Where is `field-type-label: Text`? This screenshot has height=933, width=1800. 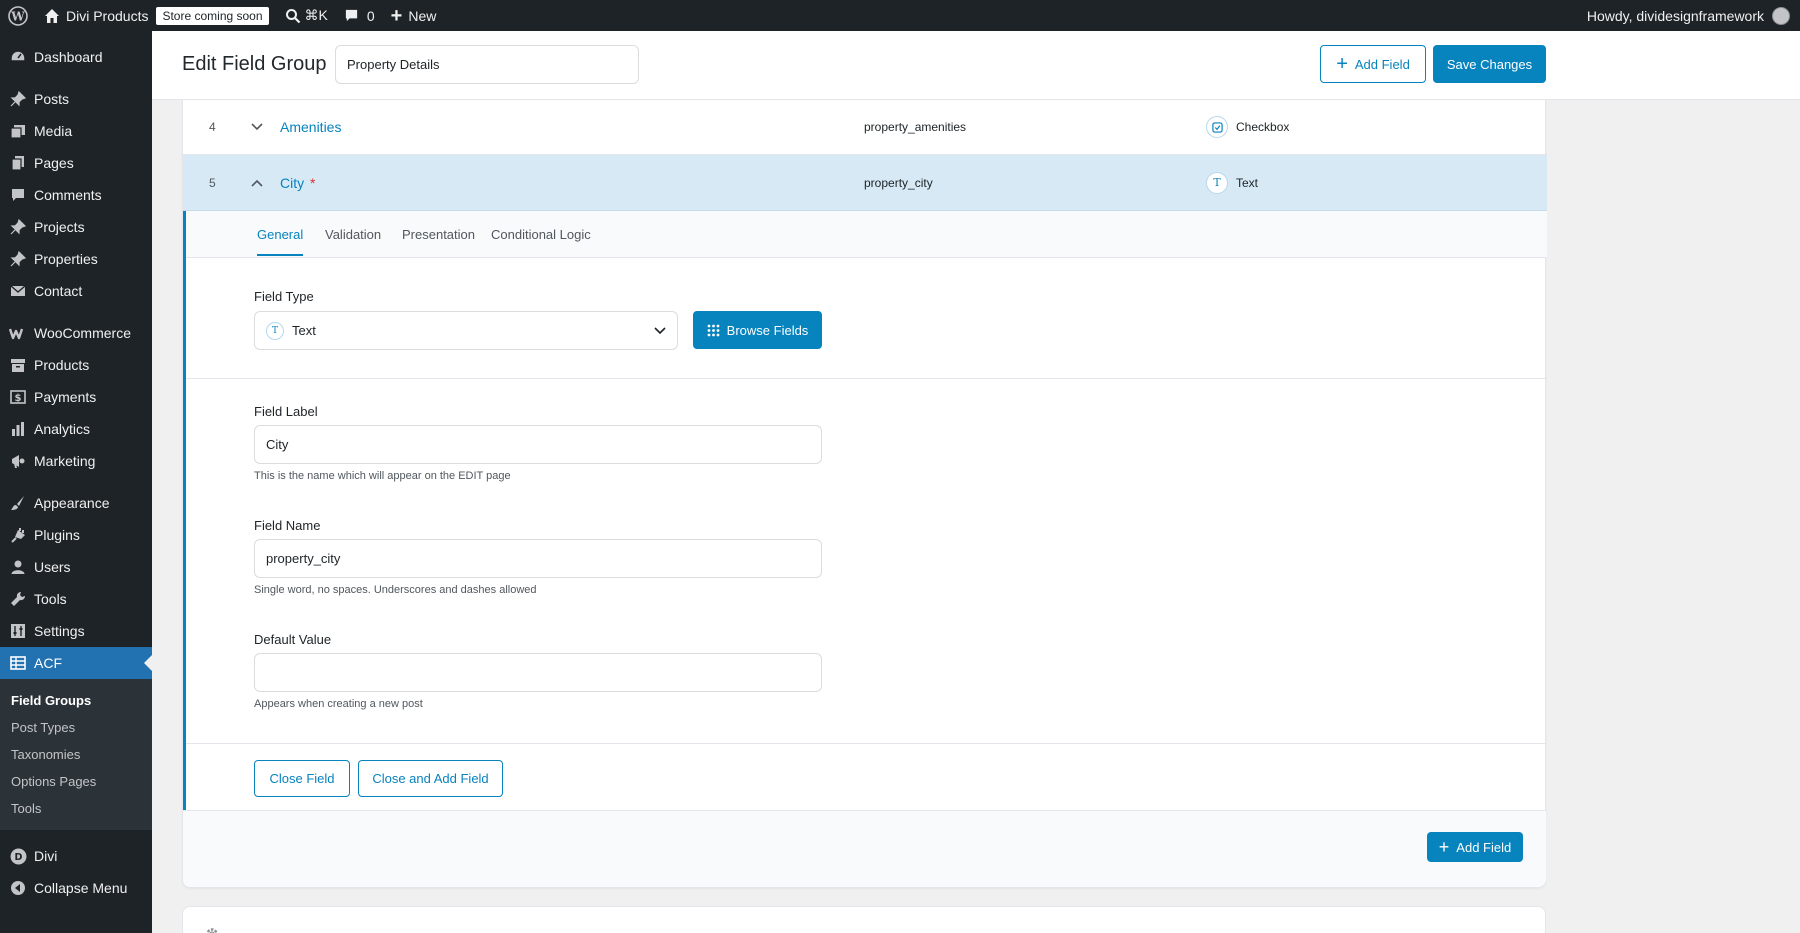 field-type-label: Text is located at coordinates (1247, 182).